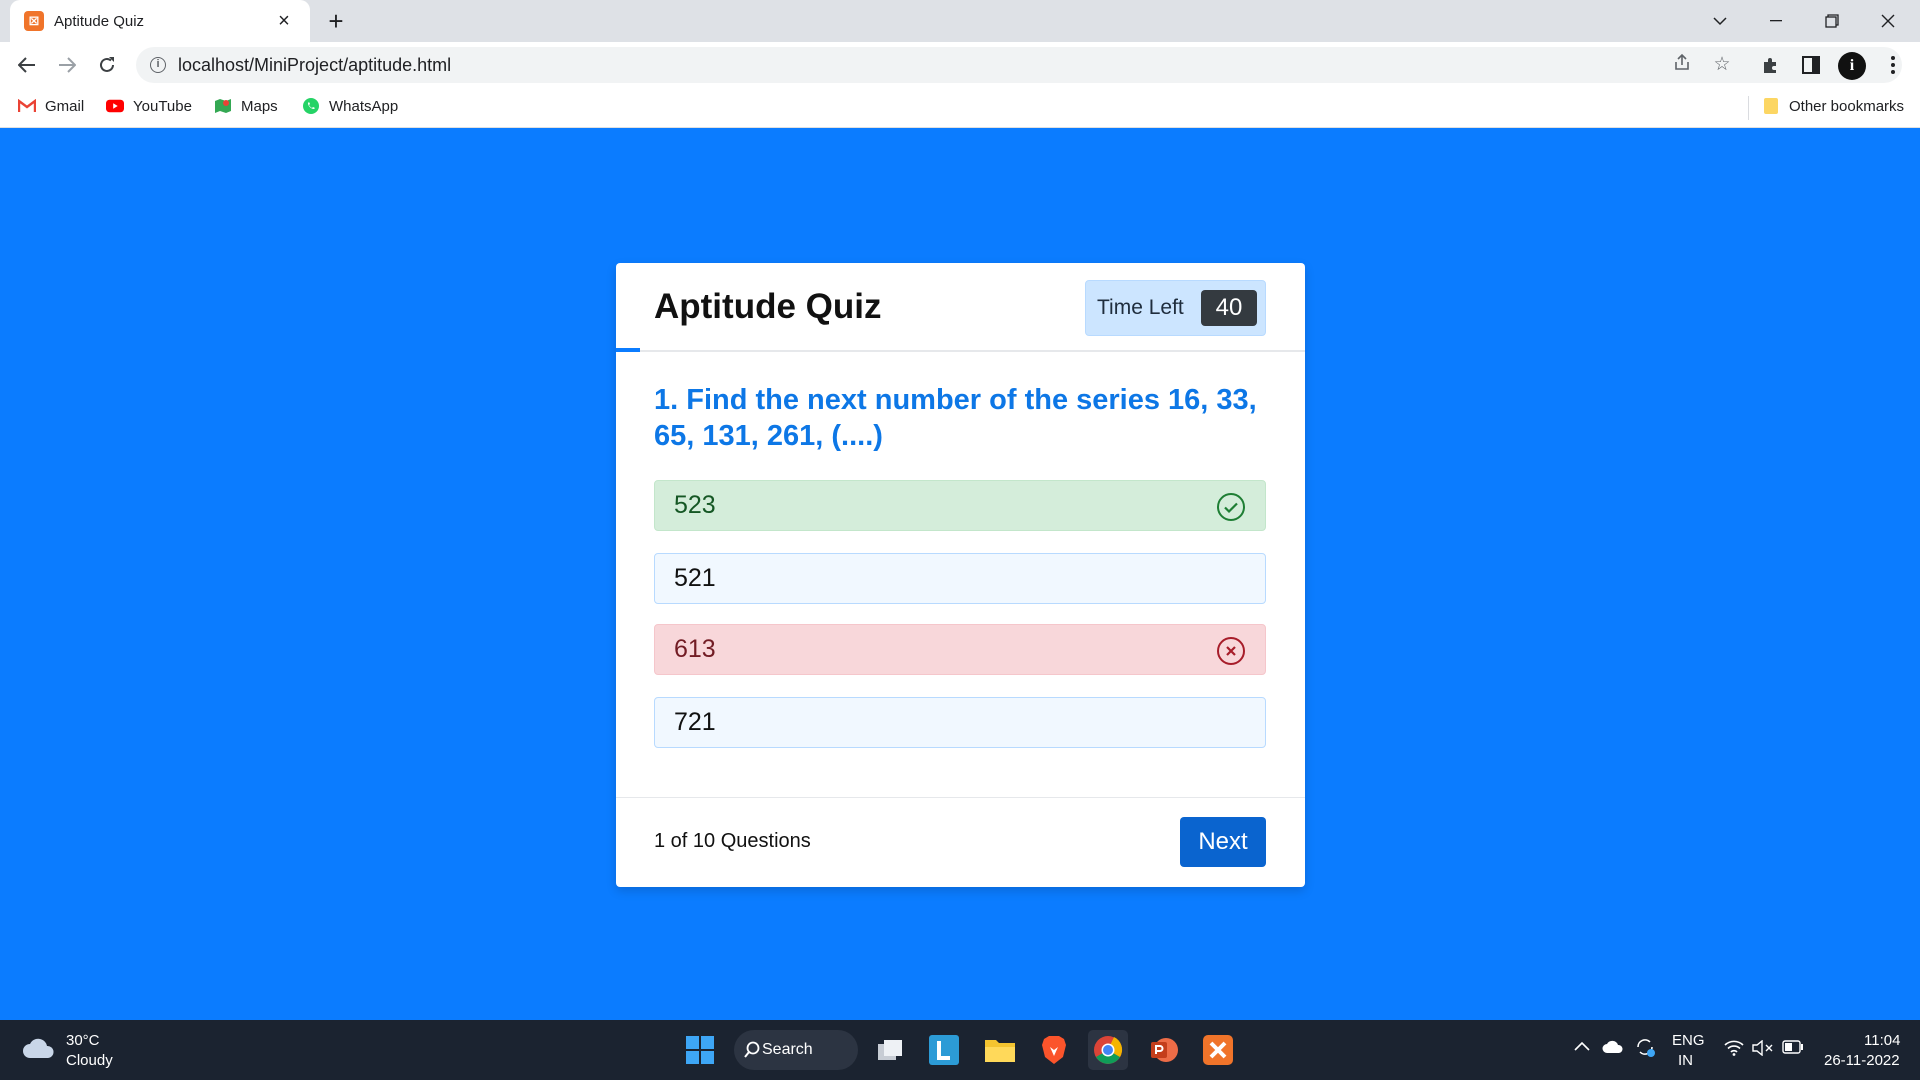  Describe the element at coordinates (1862, 1060) in the screenshot. I see `clock-date: 26-11-2022` at that location.